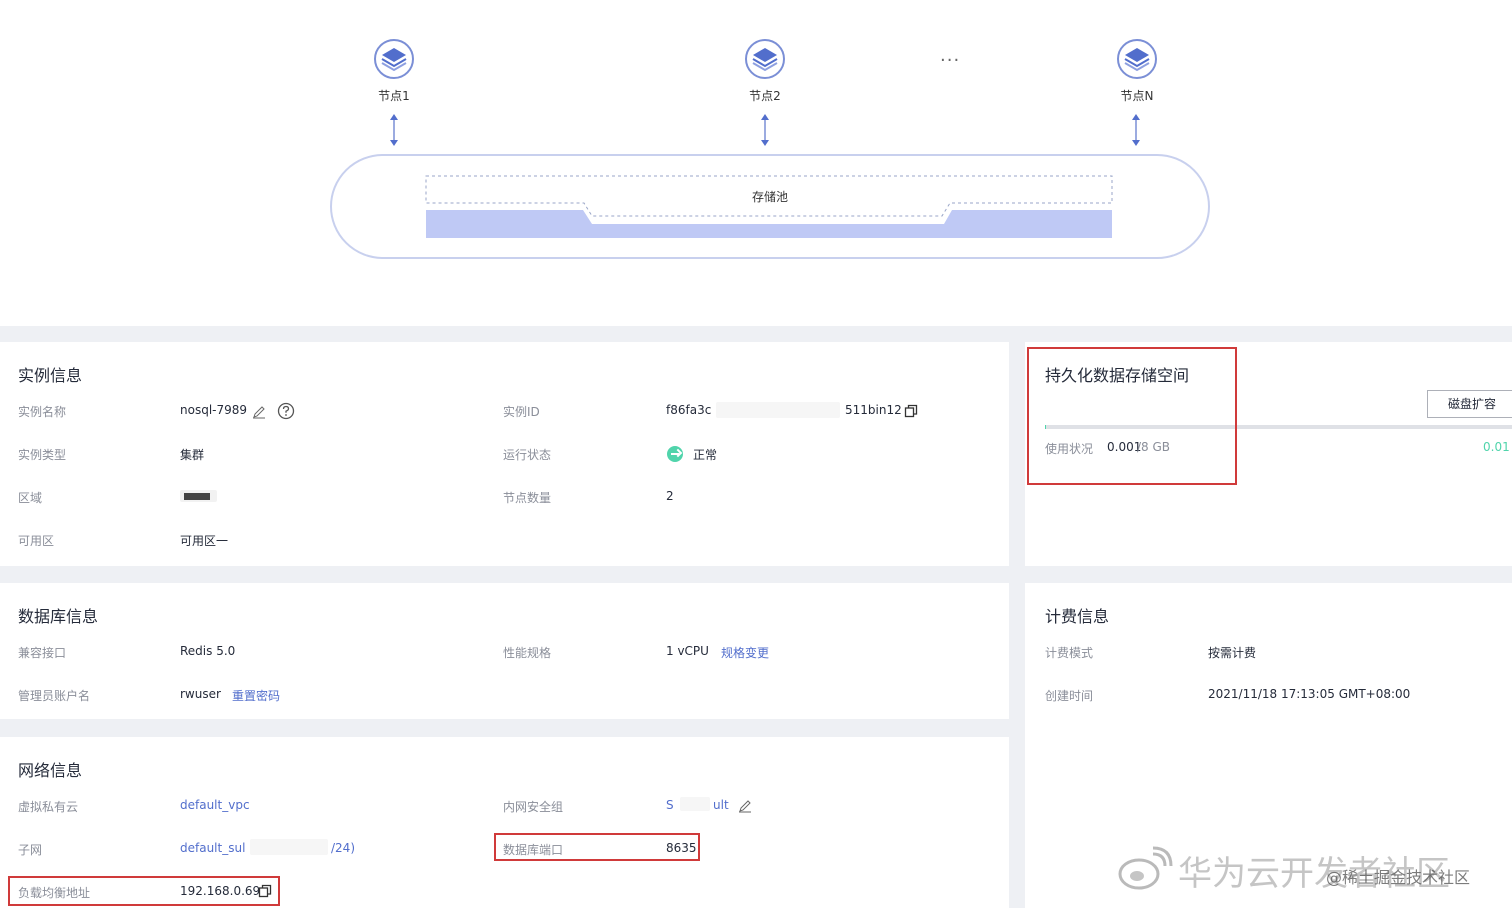 The width and height of the screenshot is (1512, 908). Describe the element at coordinates (204, 541) in the screenshot. I see `availability-zone-value: 可用区一` at that location.